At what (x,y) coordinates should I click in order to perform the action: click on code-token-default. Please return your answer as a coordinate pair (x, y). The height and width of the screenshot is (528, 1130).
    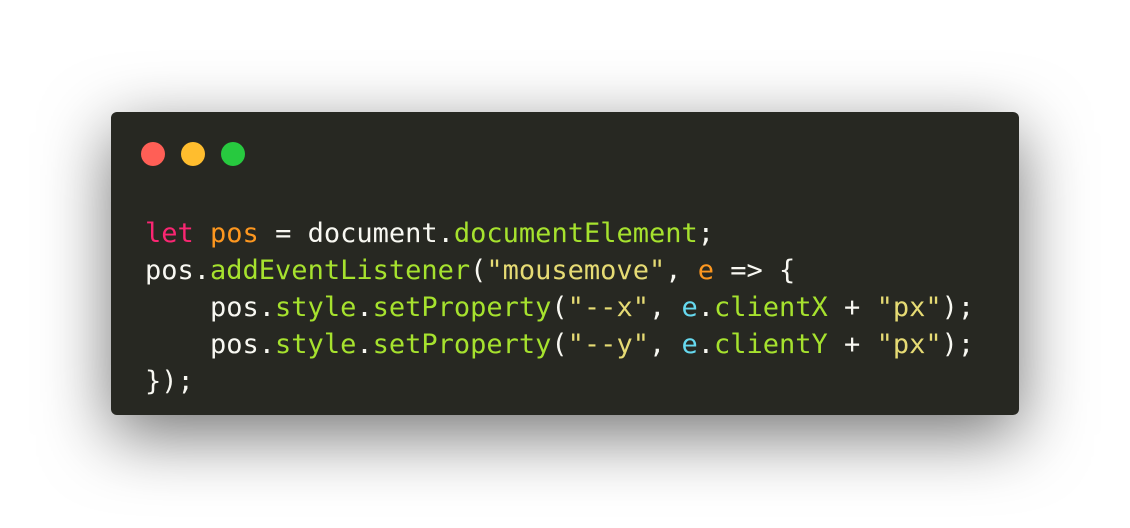
    Looking at the image, I should click on (202, 233).